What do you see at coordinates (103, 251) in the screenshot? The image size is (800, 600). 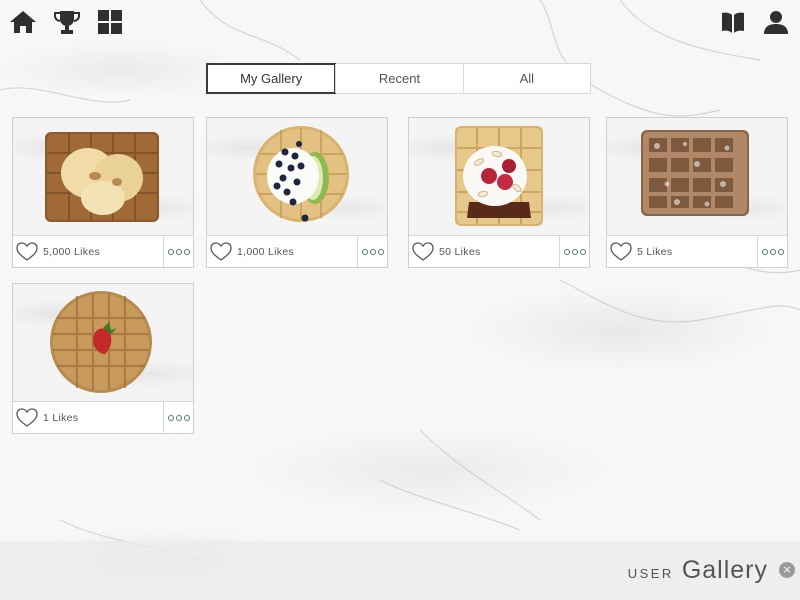 I see `card-footer: 5,000 Likes` at bounding box center [103, 251].